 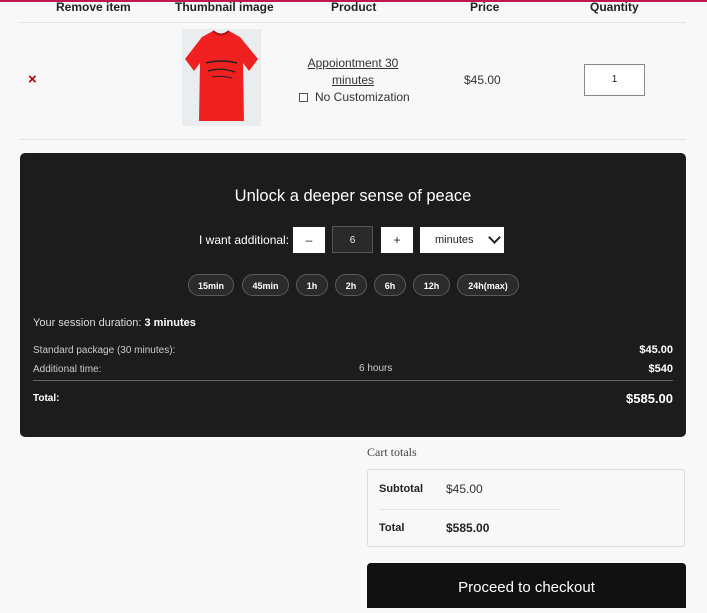 I want to click on preset-1h-button: 1h, so click(x=312, y=285).